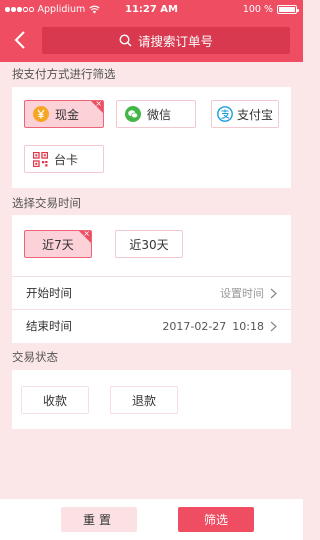  I want to click on back-button, so click(20, 40).